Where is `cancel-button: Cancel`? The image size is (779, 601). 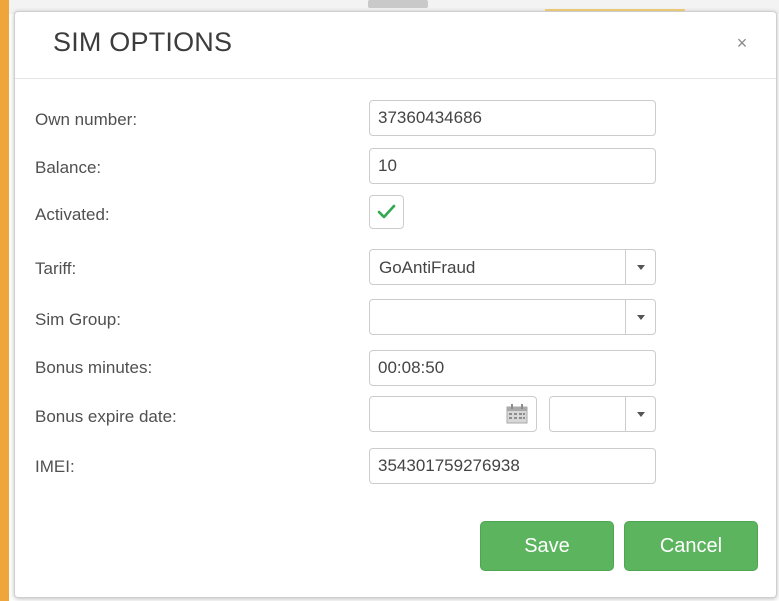 cancel-button: Cancel is located at coordinates (691, 546).